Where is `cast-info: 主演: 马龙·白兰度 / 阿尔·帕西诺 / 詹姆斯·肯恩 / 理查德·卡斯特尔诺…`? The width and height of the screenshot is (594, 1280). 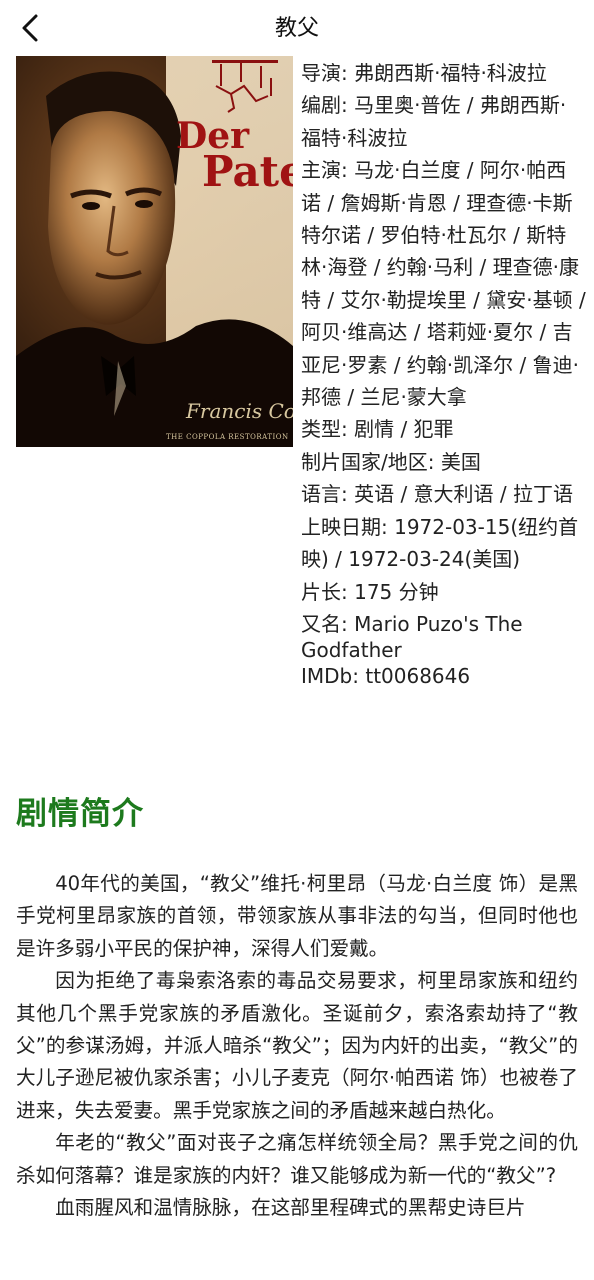
cast-info: 主演: 马龙·白兰度 / 阿尔·帕西诺 / 詹姆斯·肯恩 / 理查德·卡斯特尔诺… is located at coordinates (443, 284).